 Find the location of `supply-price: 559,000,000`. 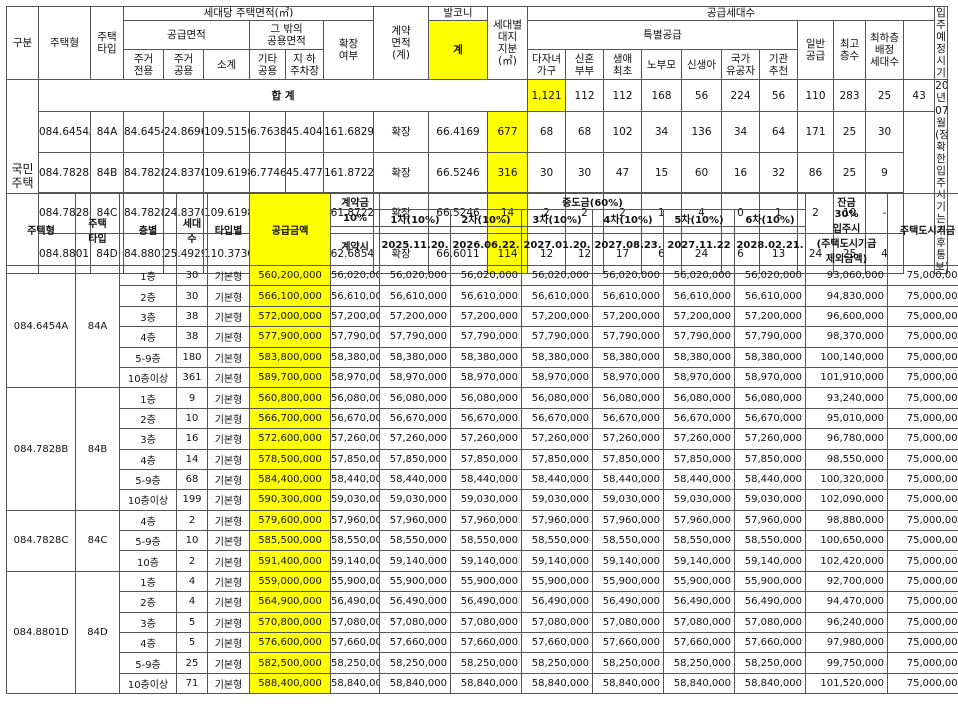

supply-price: 559,000,000 is located at coordinates (290, 581).